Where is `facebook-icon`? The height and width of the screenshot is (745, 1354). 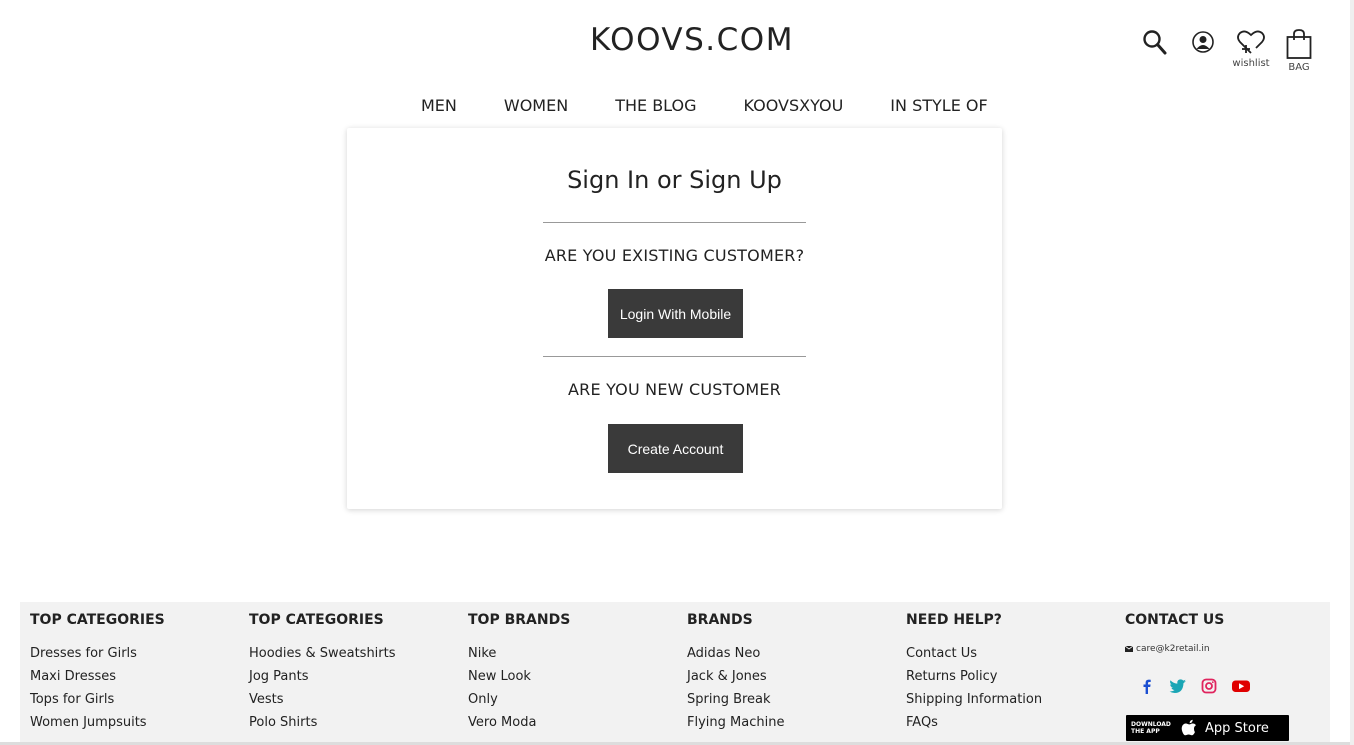 facebook-icon is located at coordinates (1147, 686).